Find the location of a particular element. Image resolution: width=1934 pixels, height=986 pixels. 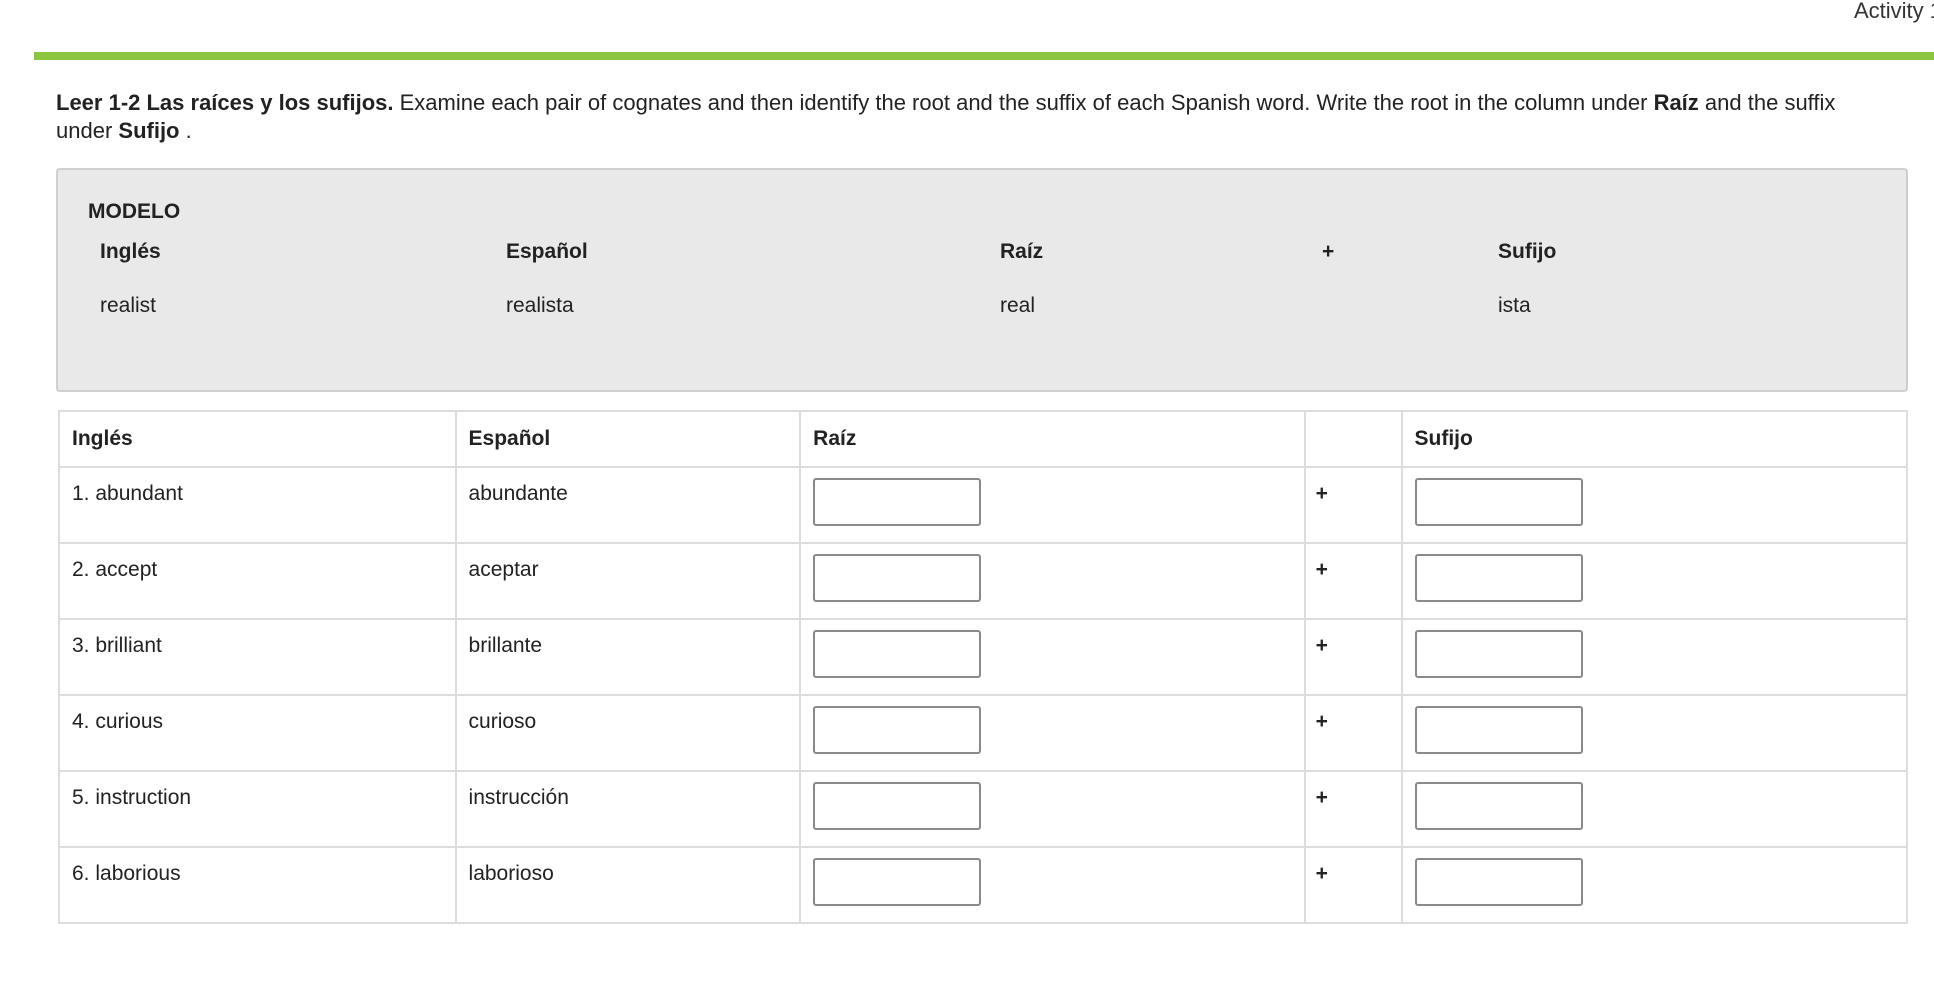

table-row: 5. instruction instrucción + is located at coordinates (983, 809).